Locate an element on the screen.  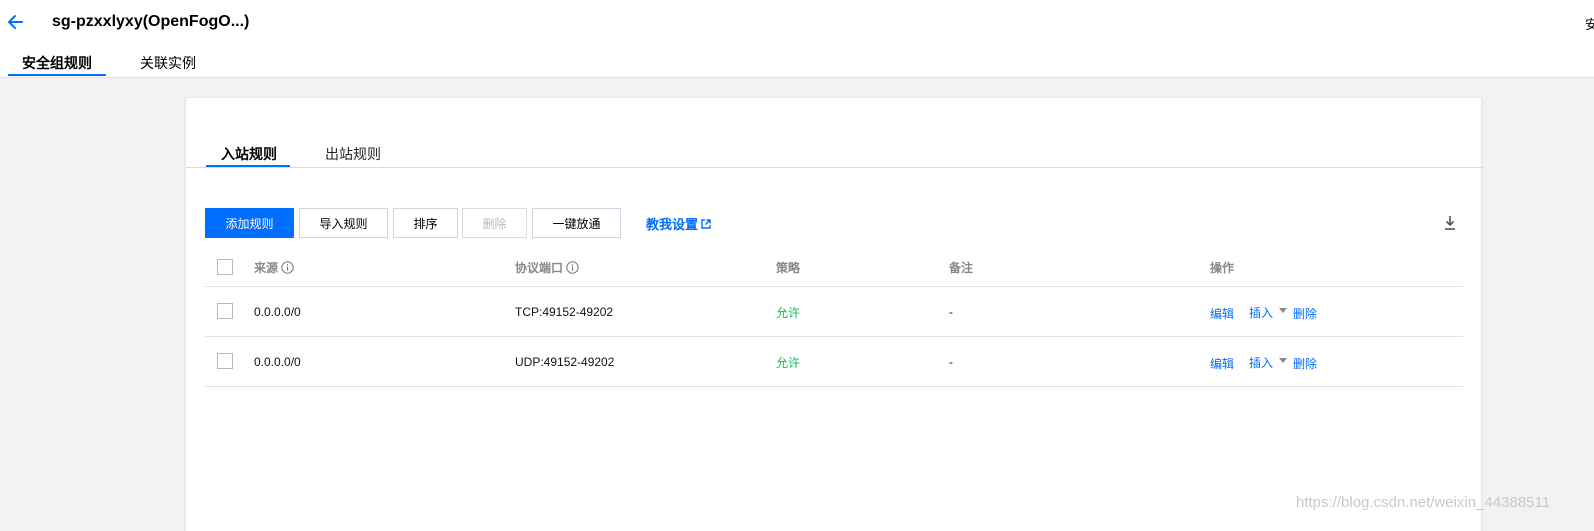
tab-associated-instances: 关联实例 is located at coordinates (168, 65).